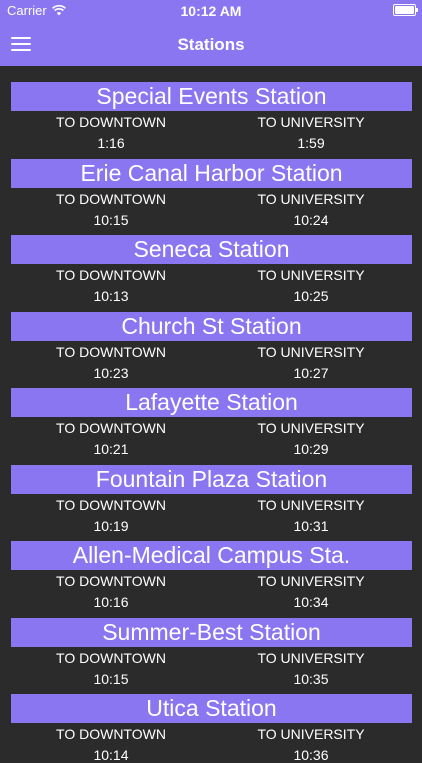  I want to click on downtown-time: 10:14, so click(111, 755).